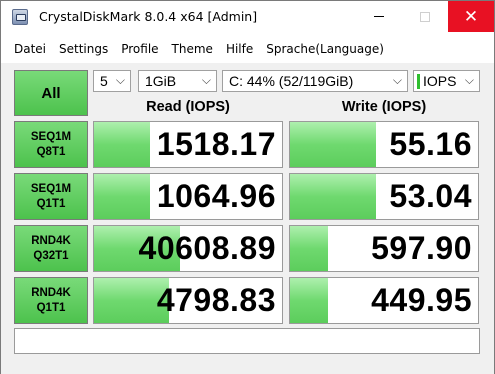 The image size is (495, 374). I want to click on maximize-icon, so click(425, 16).